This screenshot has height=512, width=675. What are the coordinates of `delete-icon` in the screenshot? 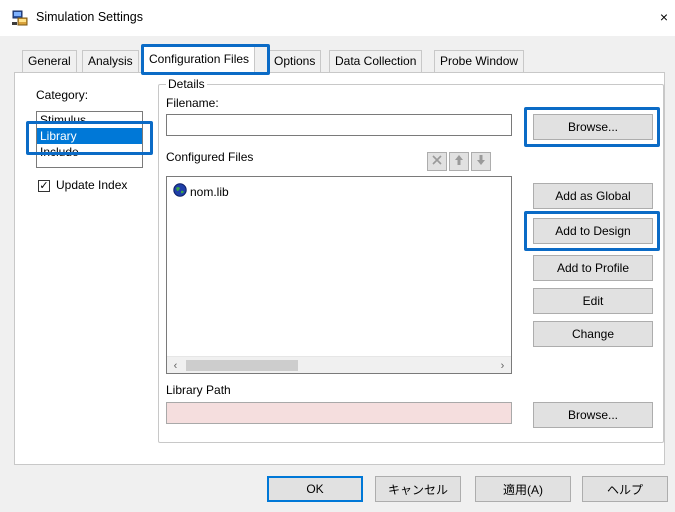 It's located at (437, 161).